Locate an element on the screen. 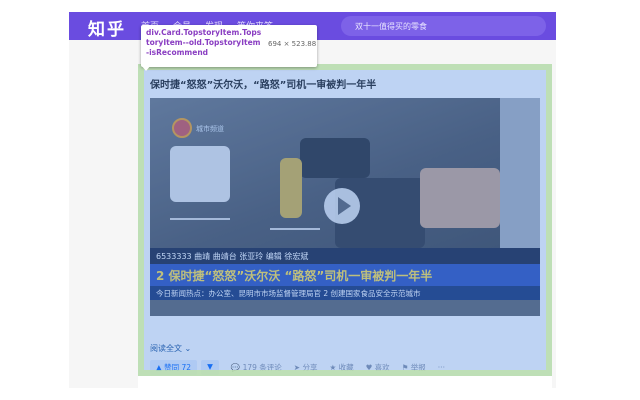 Image resolution: width=640 pixels, height=400 pixels. video-bottom is located at coordinates (345, 308).